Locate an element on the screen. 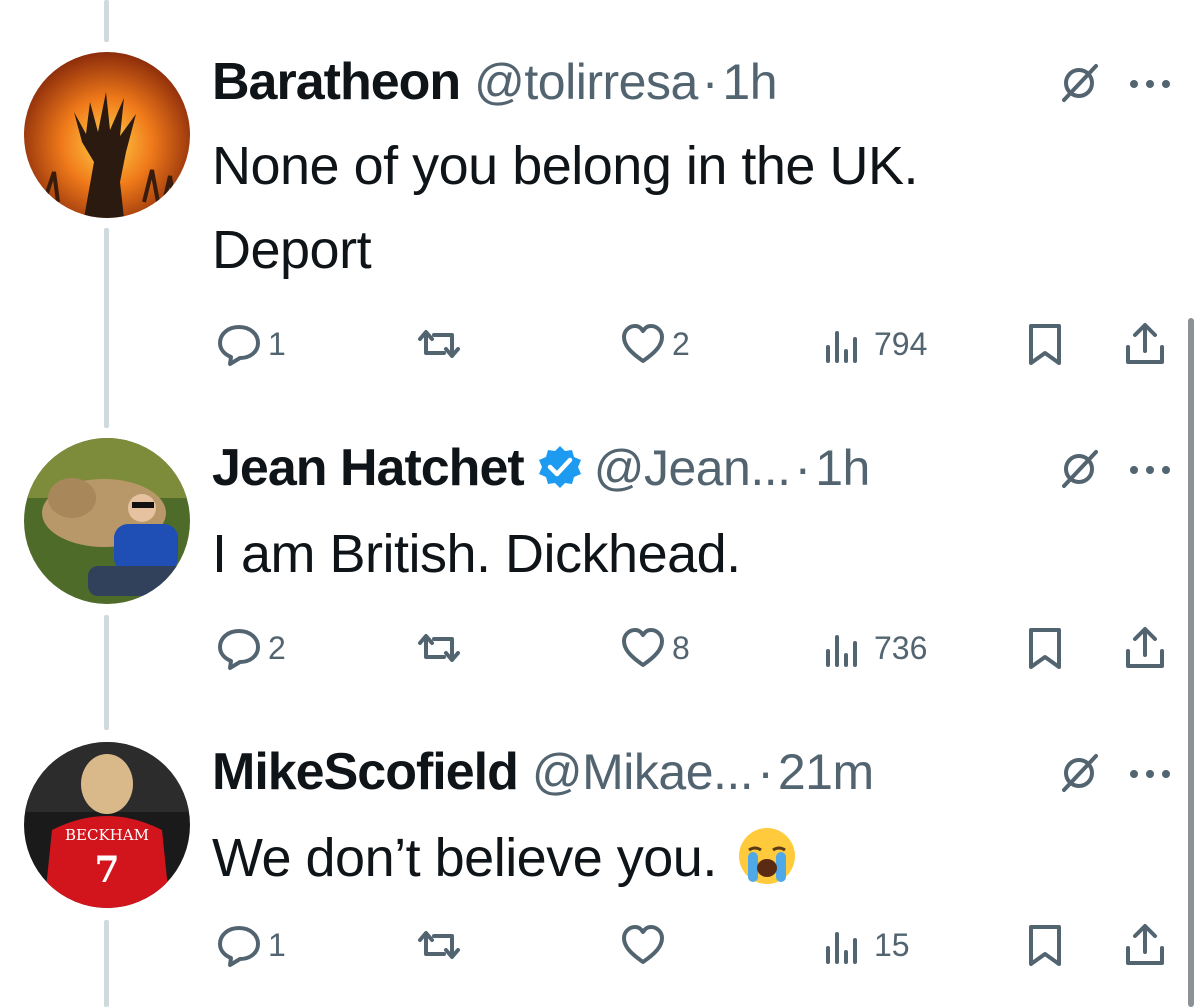 This screenshot has height=1007, width=1200. view-count: 794 is located at coordinates (901, 343).